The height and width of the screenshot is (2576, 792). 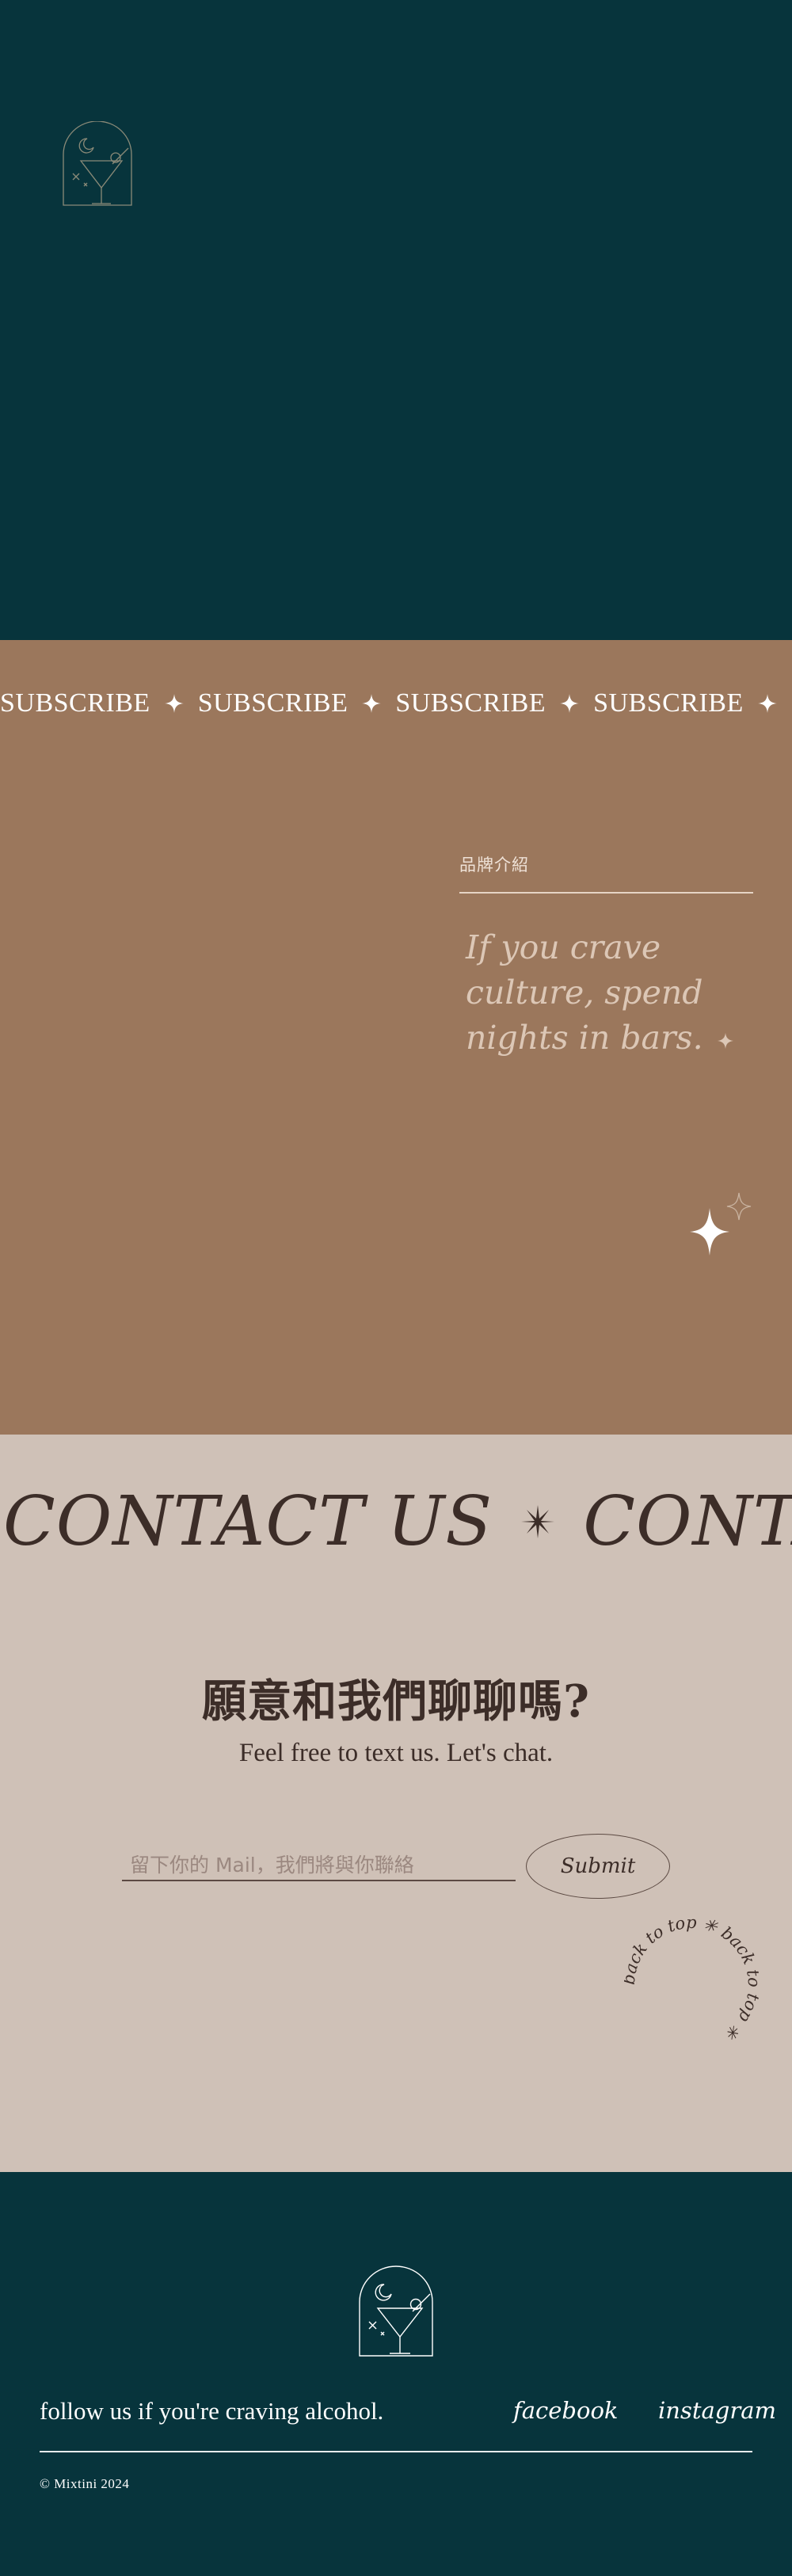 What do you see at coordinates (709, 1232) in the screenshot?
I see `sparkle-icon` at bounding box center [709, 1232].